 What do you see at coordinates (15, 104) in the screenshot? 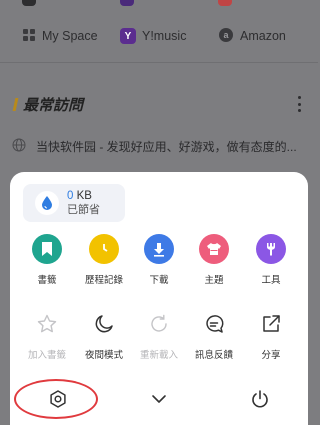
I see `heading-accent-bar` at bounding box center [15, 104].